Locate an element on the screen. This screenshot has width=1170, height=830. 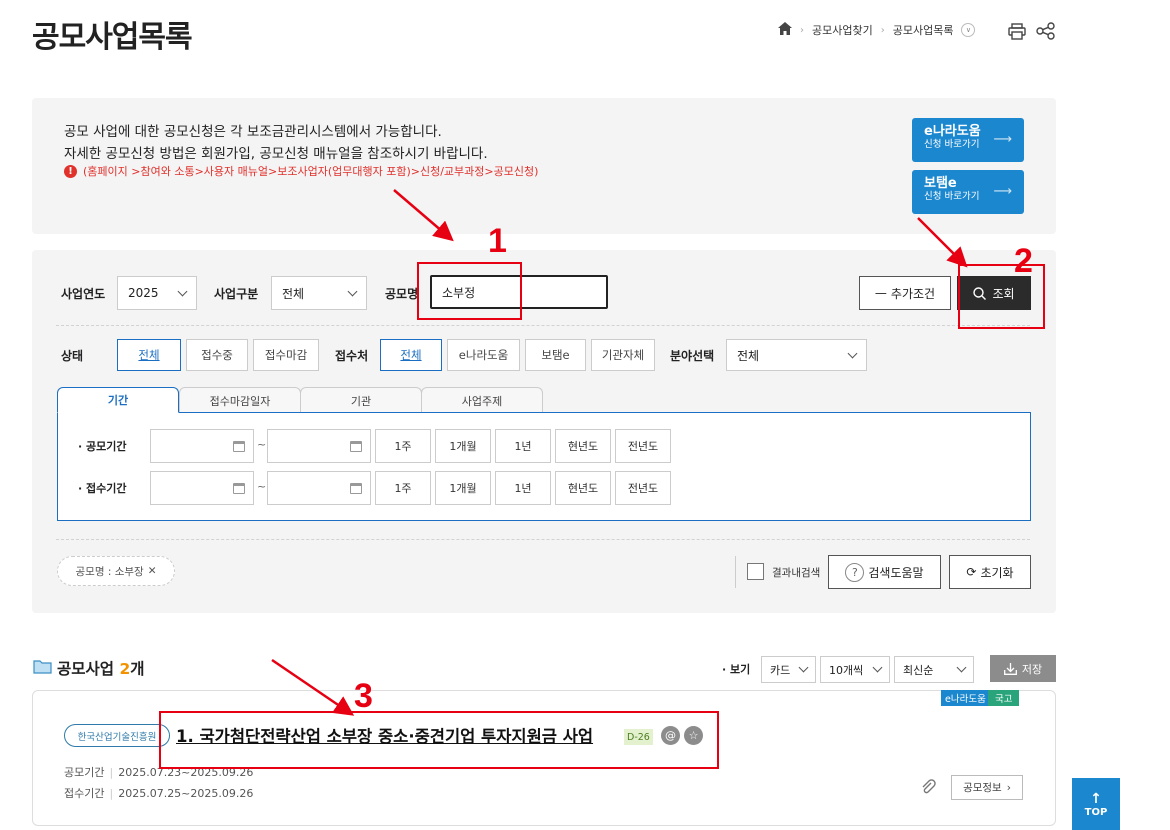
tab-period: 기간 is located at coordinates (118, 400).